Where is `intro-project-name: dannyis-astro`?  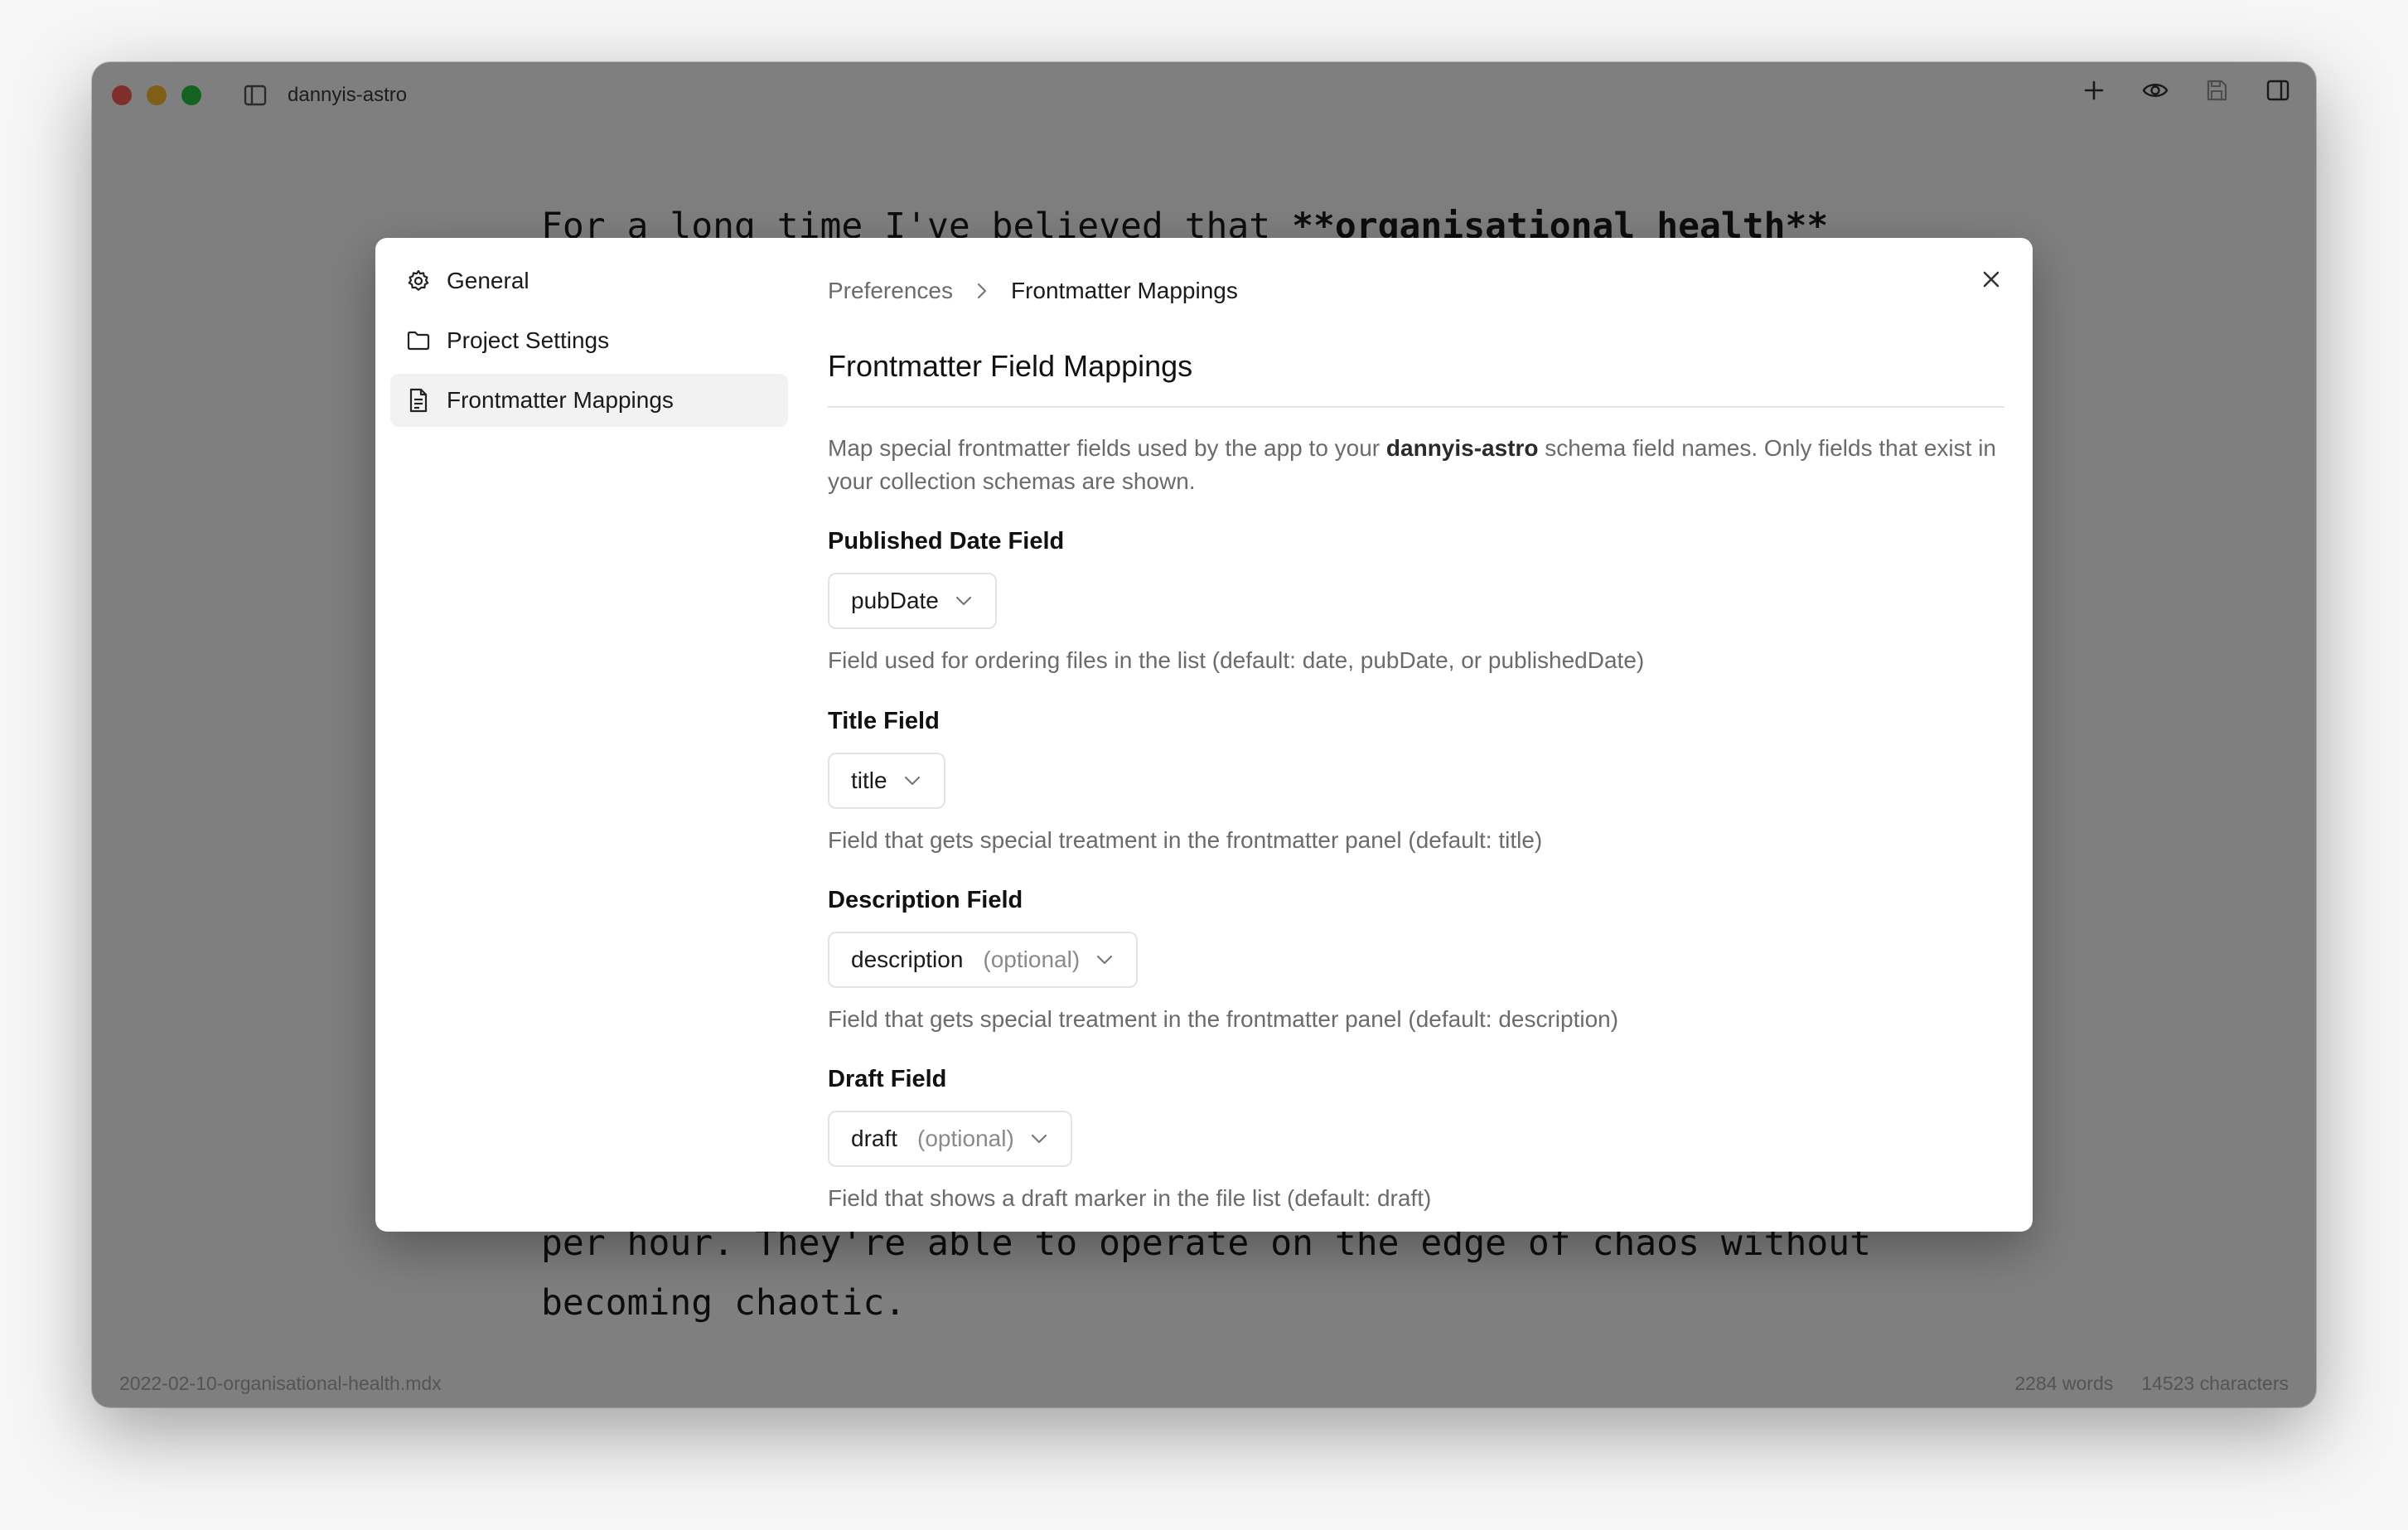 intro-project-name: dannyis-astro is located at coordinates (1462, 448).